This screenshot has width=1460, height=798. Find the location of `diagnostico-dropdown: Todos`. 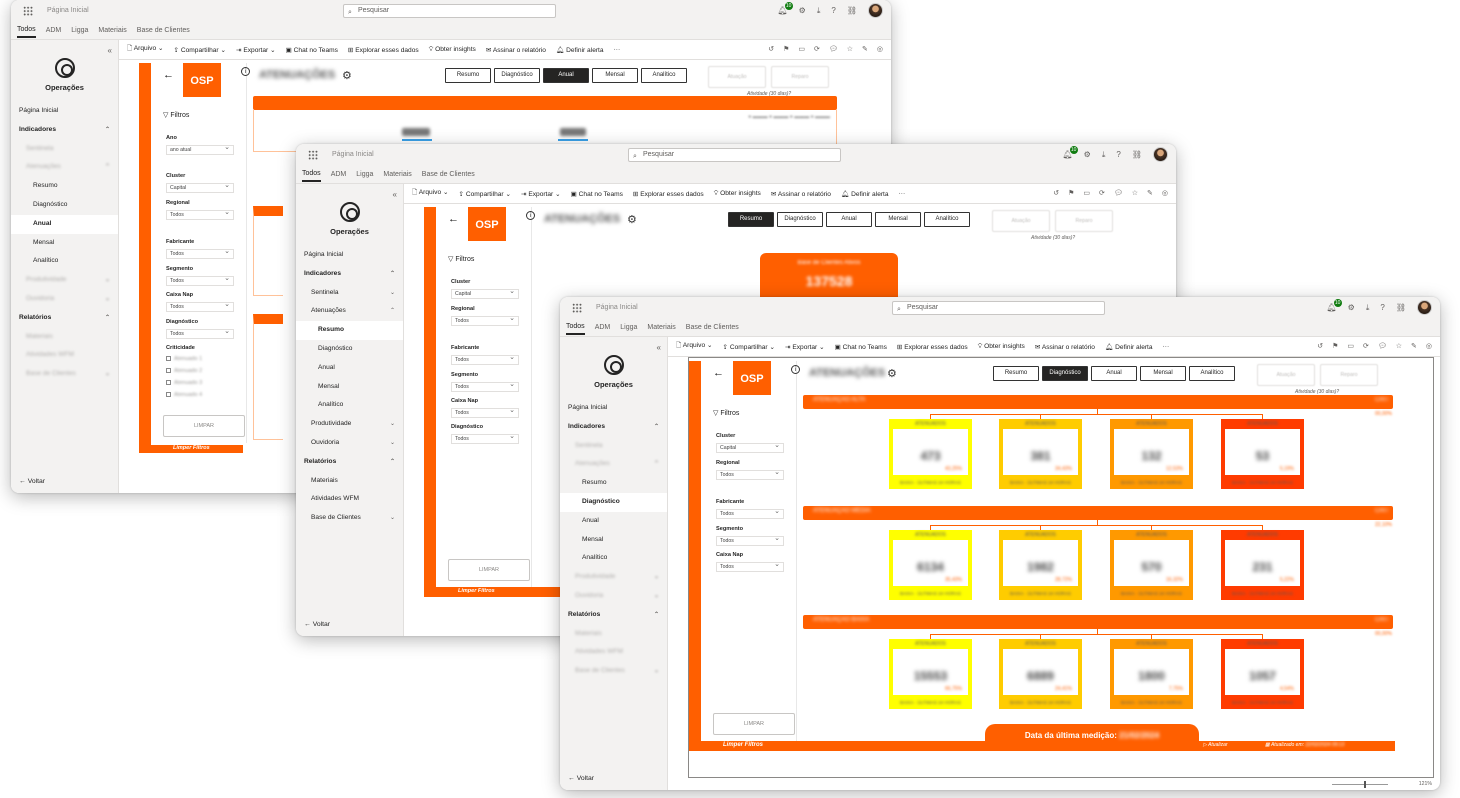

diagnostico-dropdown: Todos is located at coordinates (485, 438).